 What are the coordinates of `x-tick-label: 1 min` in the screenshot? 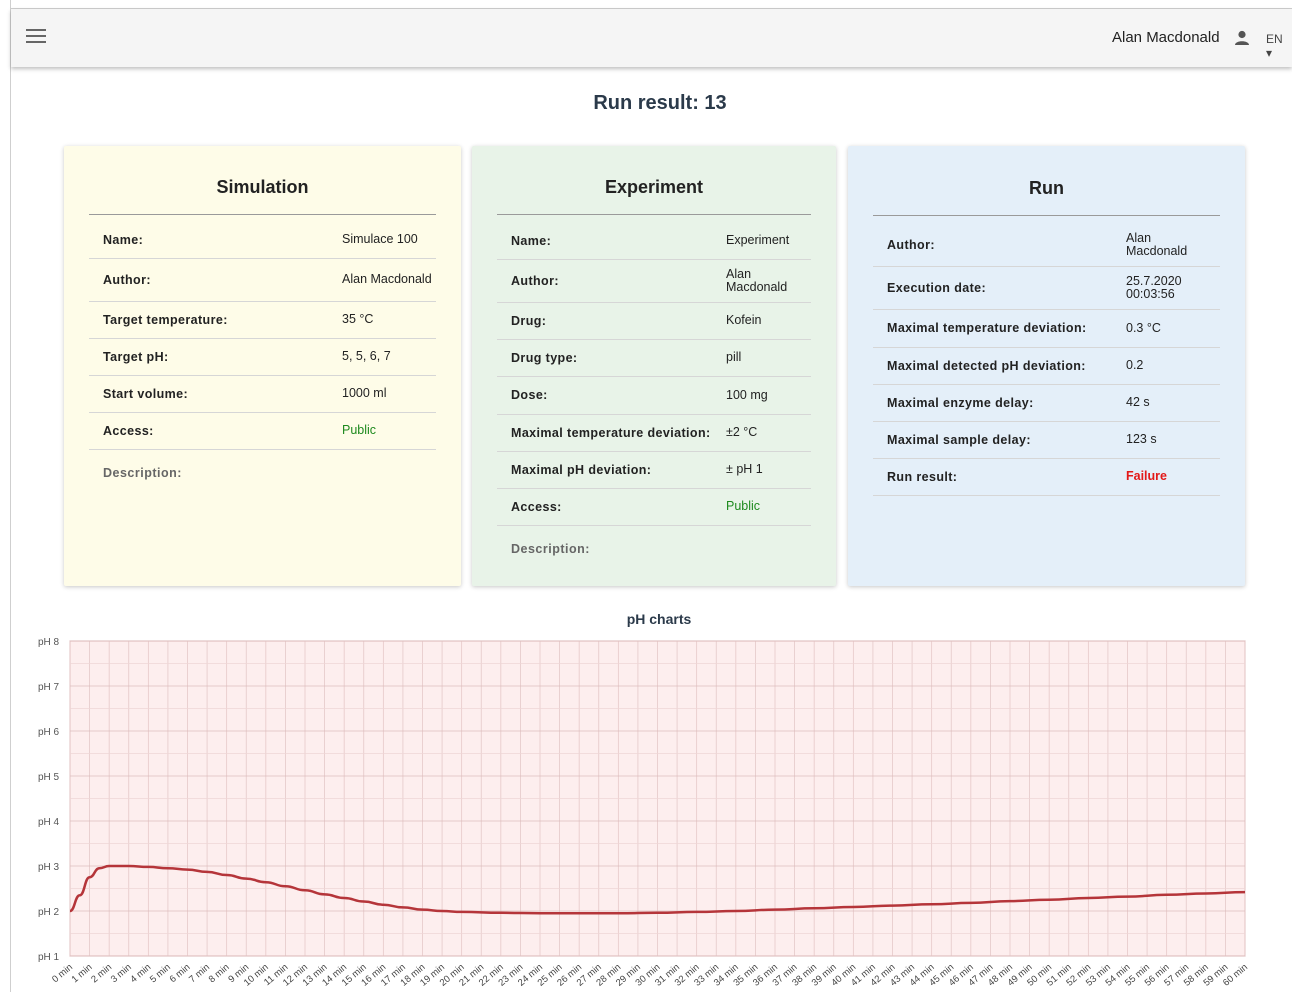 It's located at (82, 973).